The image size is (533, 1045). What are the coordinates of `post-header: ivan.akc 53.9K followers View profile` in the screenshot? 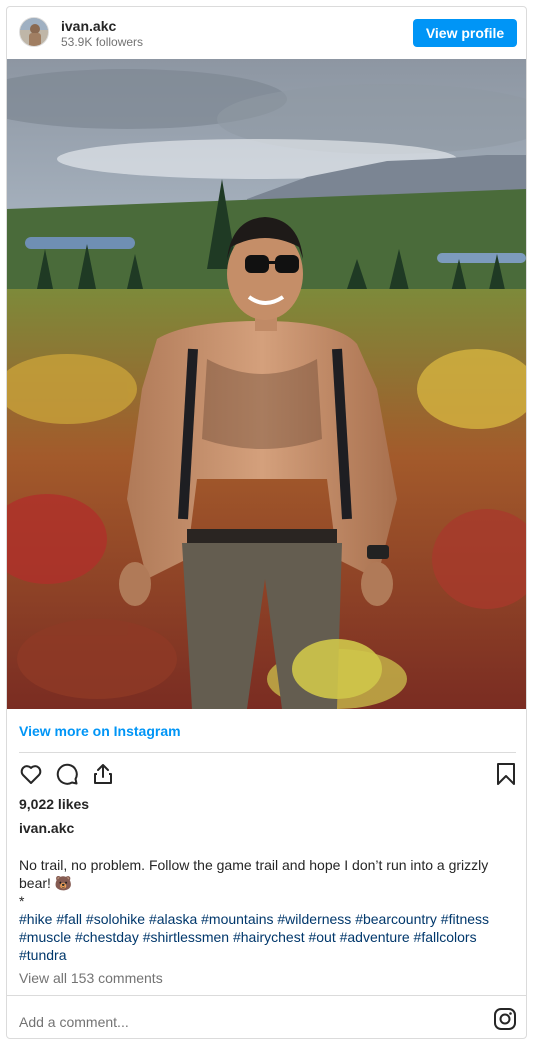 It's located at (266, 33).